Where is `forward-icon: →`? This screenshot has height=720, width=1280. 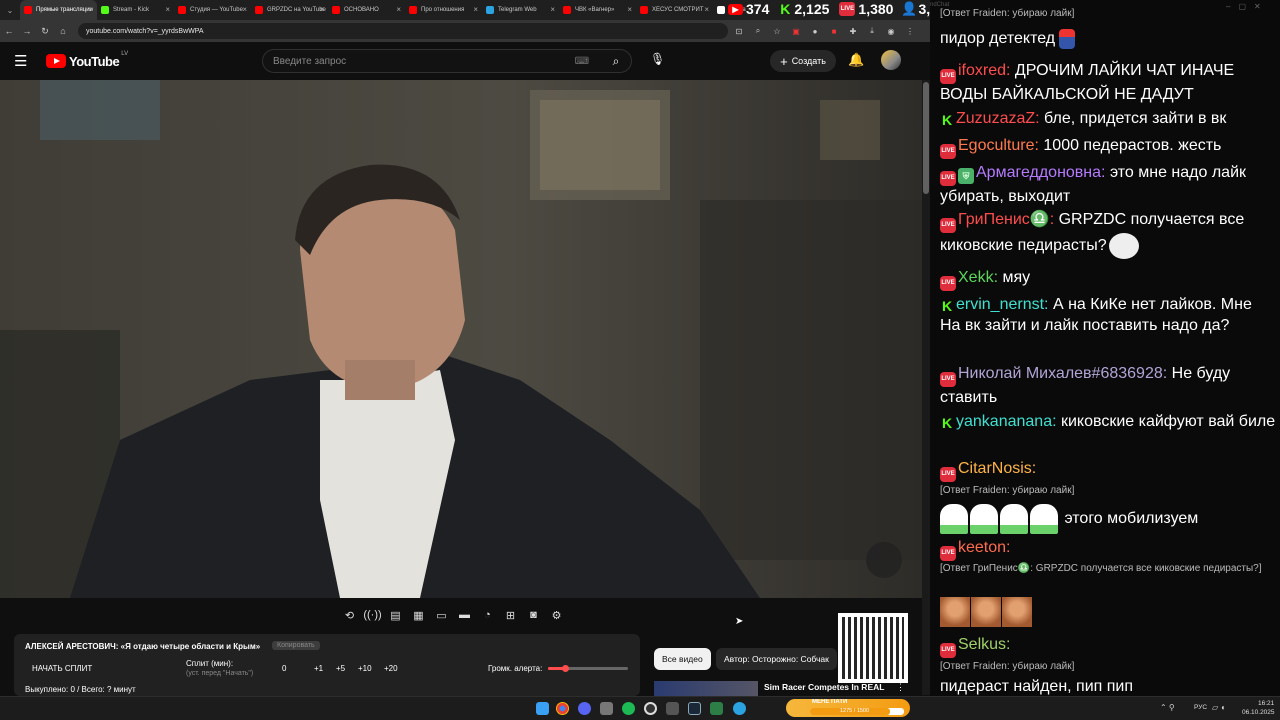
forward-icon: → is located at coordinates (27, 31).